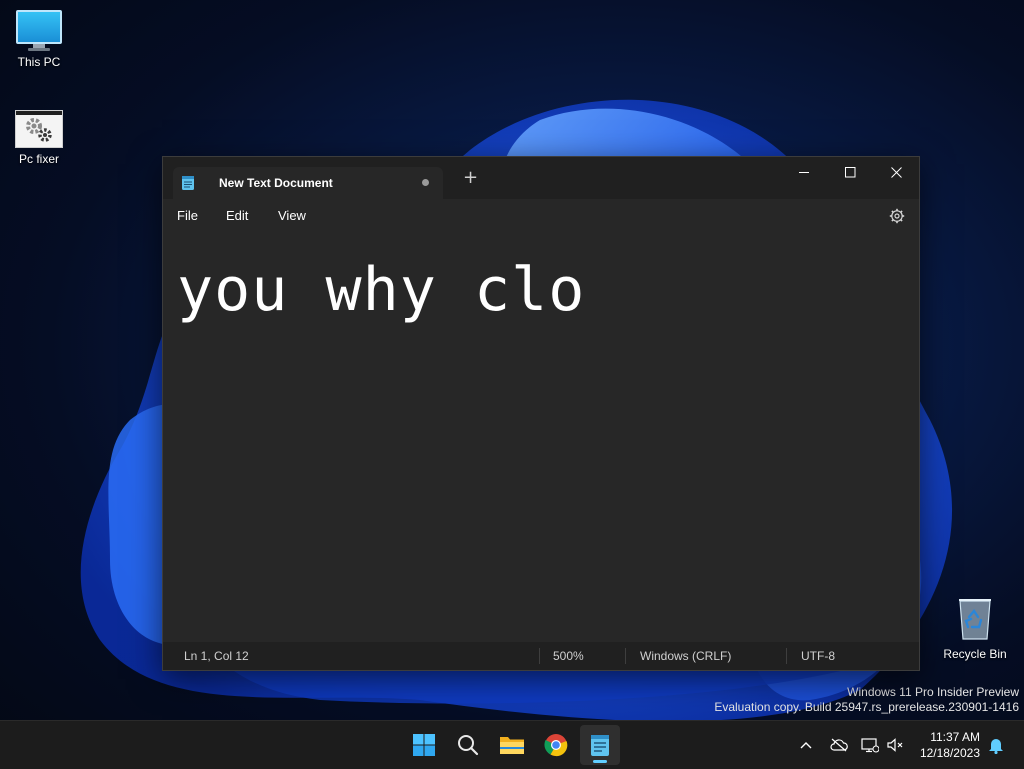 Image resolution: width=1024 pixels, height=769 pixels. I want to click on file-explorer-button, so click(512, 745).